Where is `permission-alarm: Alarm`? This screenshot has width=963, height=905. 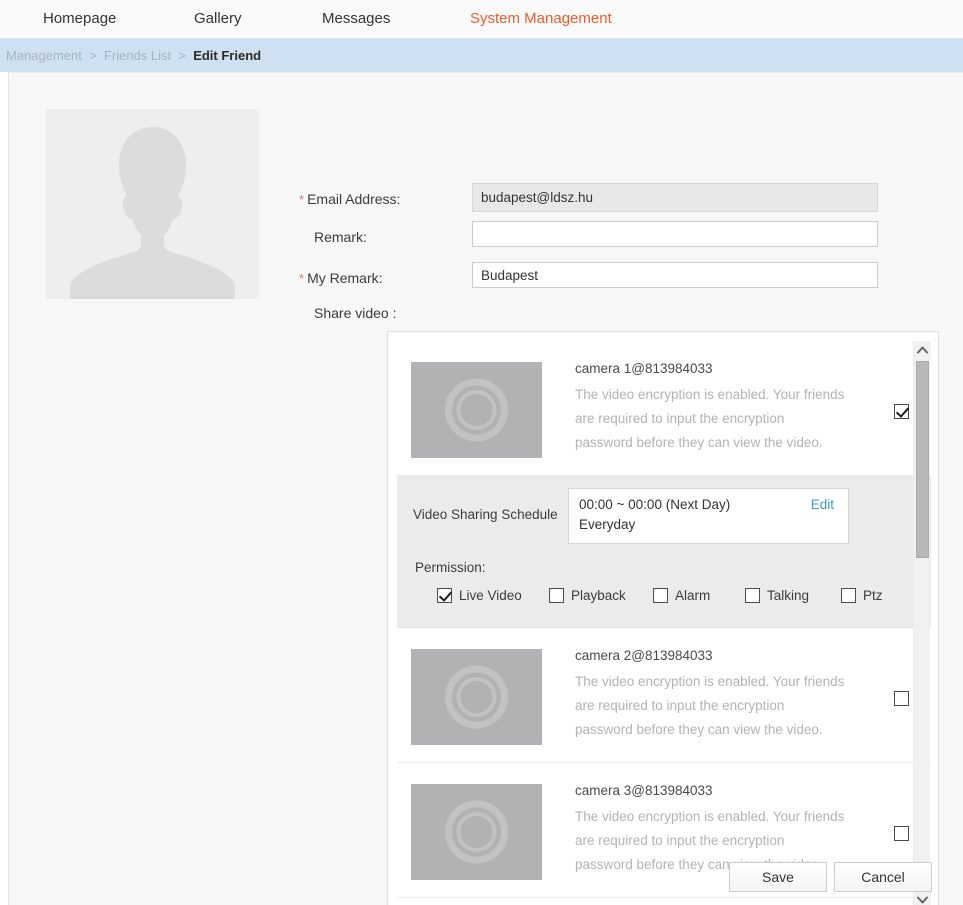 permission-alarm: Alarm is located at coordinates (681, 595).